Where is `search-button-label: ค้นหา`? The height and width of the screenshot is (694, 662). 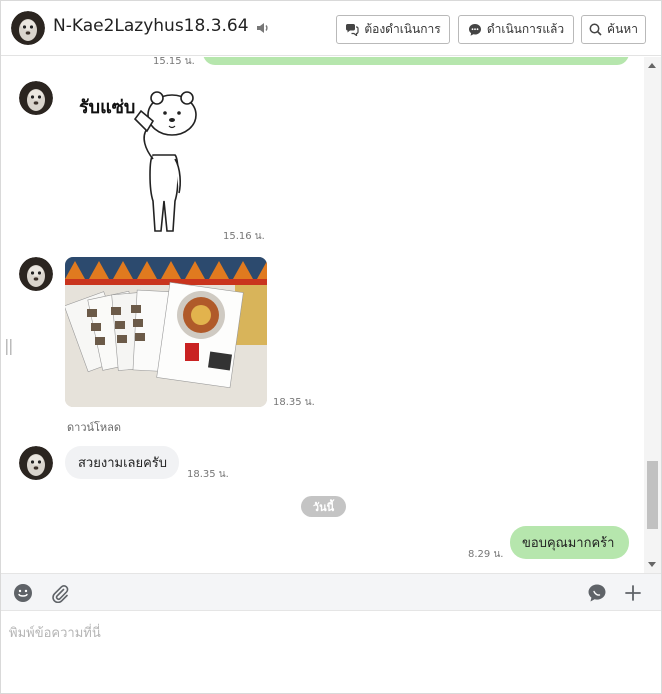
search-button-label: ค้นหา is located at coordinates (622, 29).